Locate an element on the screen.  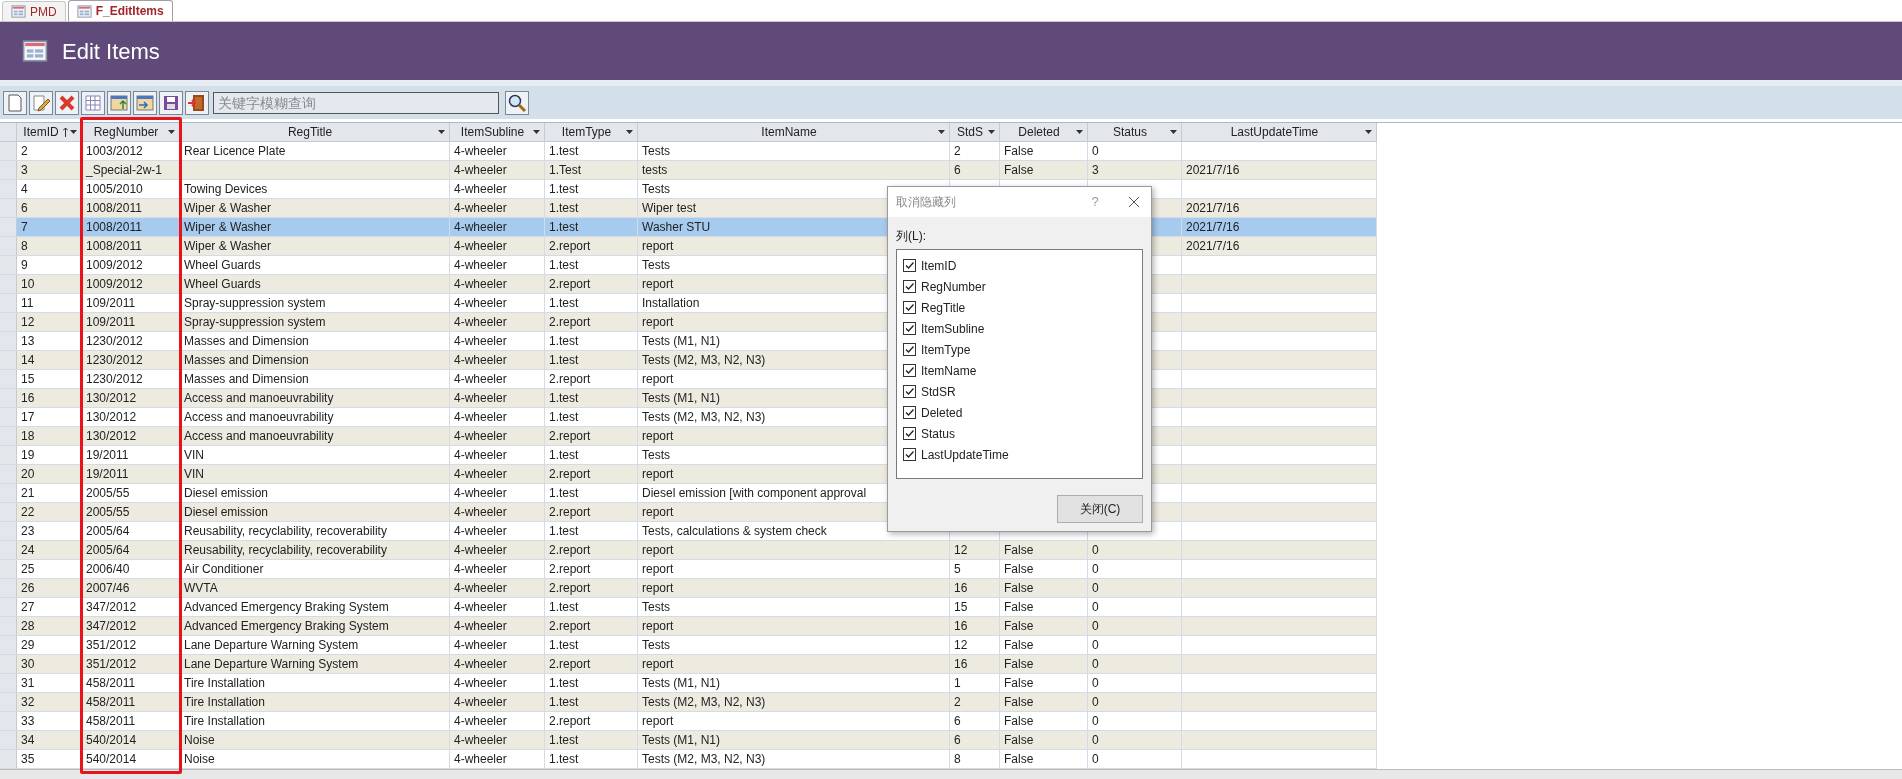
table-row: 27 347/2012 Advanced Emergency Braking System 4-wheeler 1.test Tests 15 False 0 is located at coordinates (688, 607).